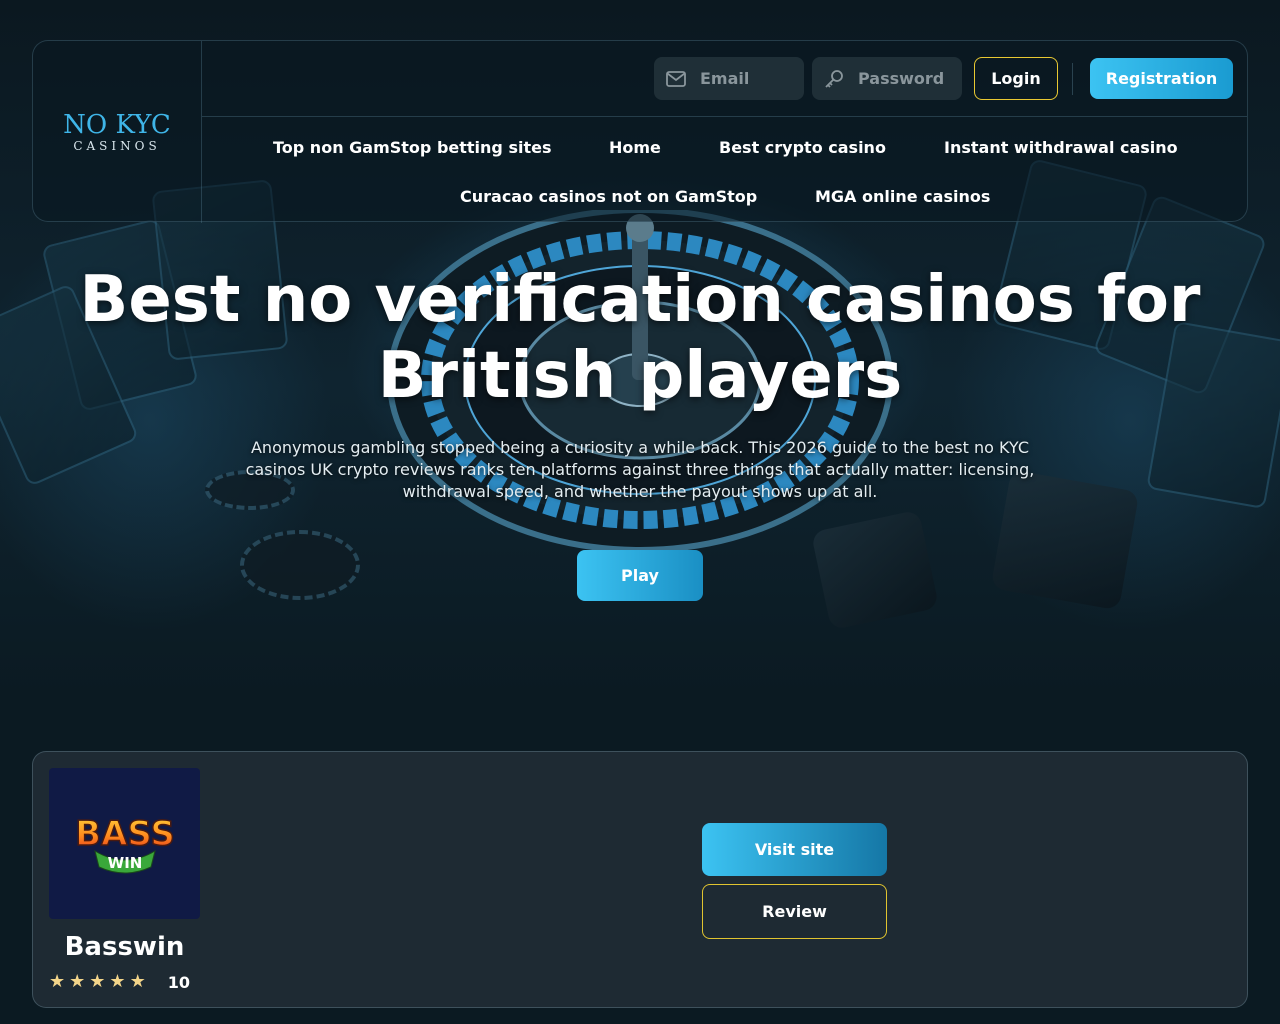 The image size is (1280, 1024). Describe the element at coordinates (834, 78) in the screenshot. I see `key-icon` at that location.